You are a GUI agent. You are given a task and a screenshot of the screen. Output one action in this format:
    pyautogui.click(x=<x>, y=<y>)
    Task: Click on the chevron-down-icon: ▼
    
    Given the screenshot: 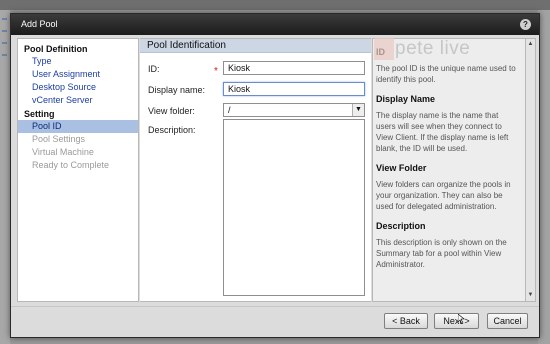 What is the action you would take?
    pyautogui.click(x=358, y=110)
    